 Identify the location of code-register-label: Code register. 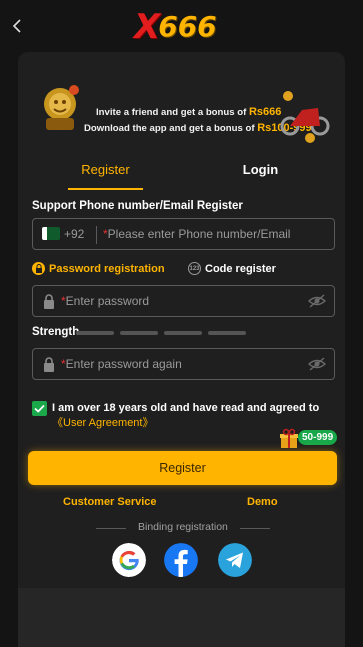
(240, 268).